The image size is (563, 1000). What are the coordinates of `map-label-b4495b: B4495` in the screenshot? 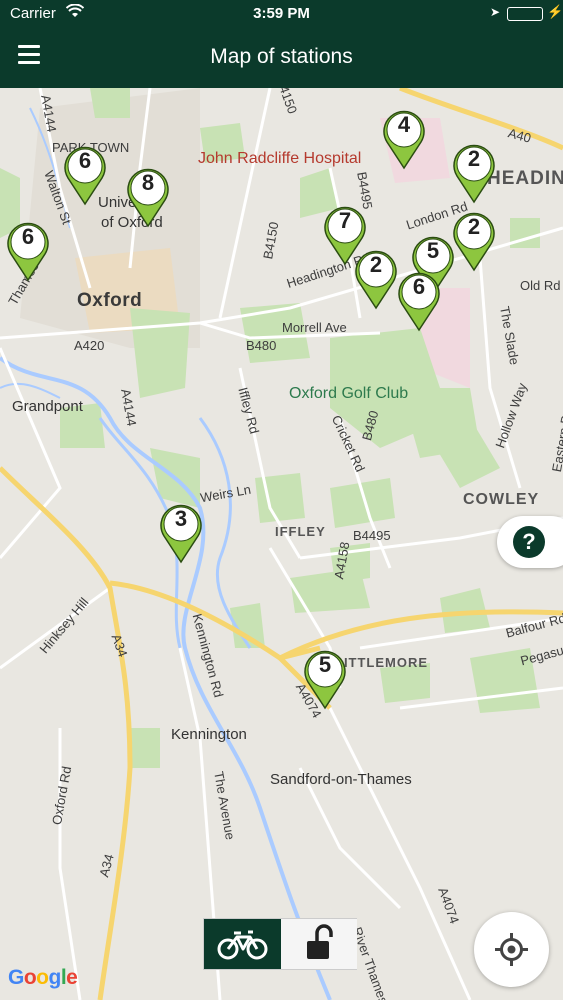 It's located at (372, 535).